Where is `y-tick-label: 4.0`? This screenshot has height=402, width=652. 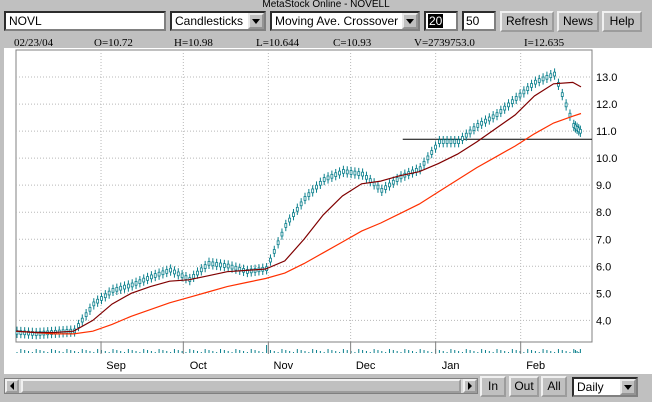 y-tick-label: 4.0 is located at coordinates (603, 321).